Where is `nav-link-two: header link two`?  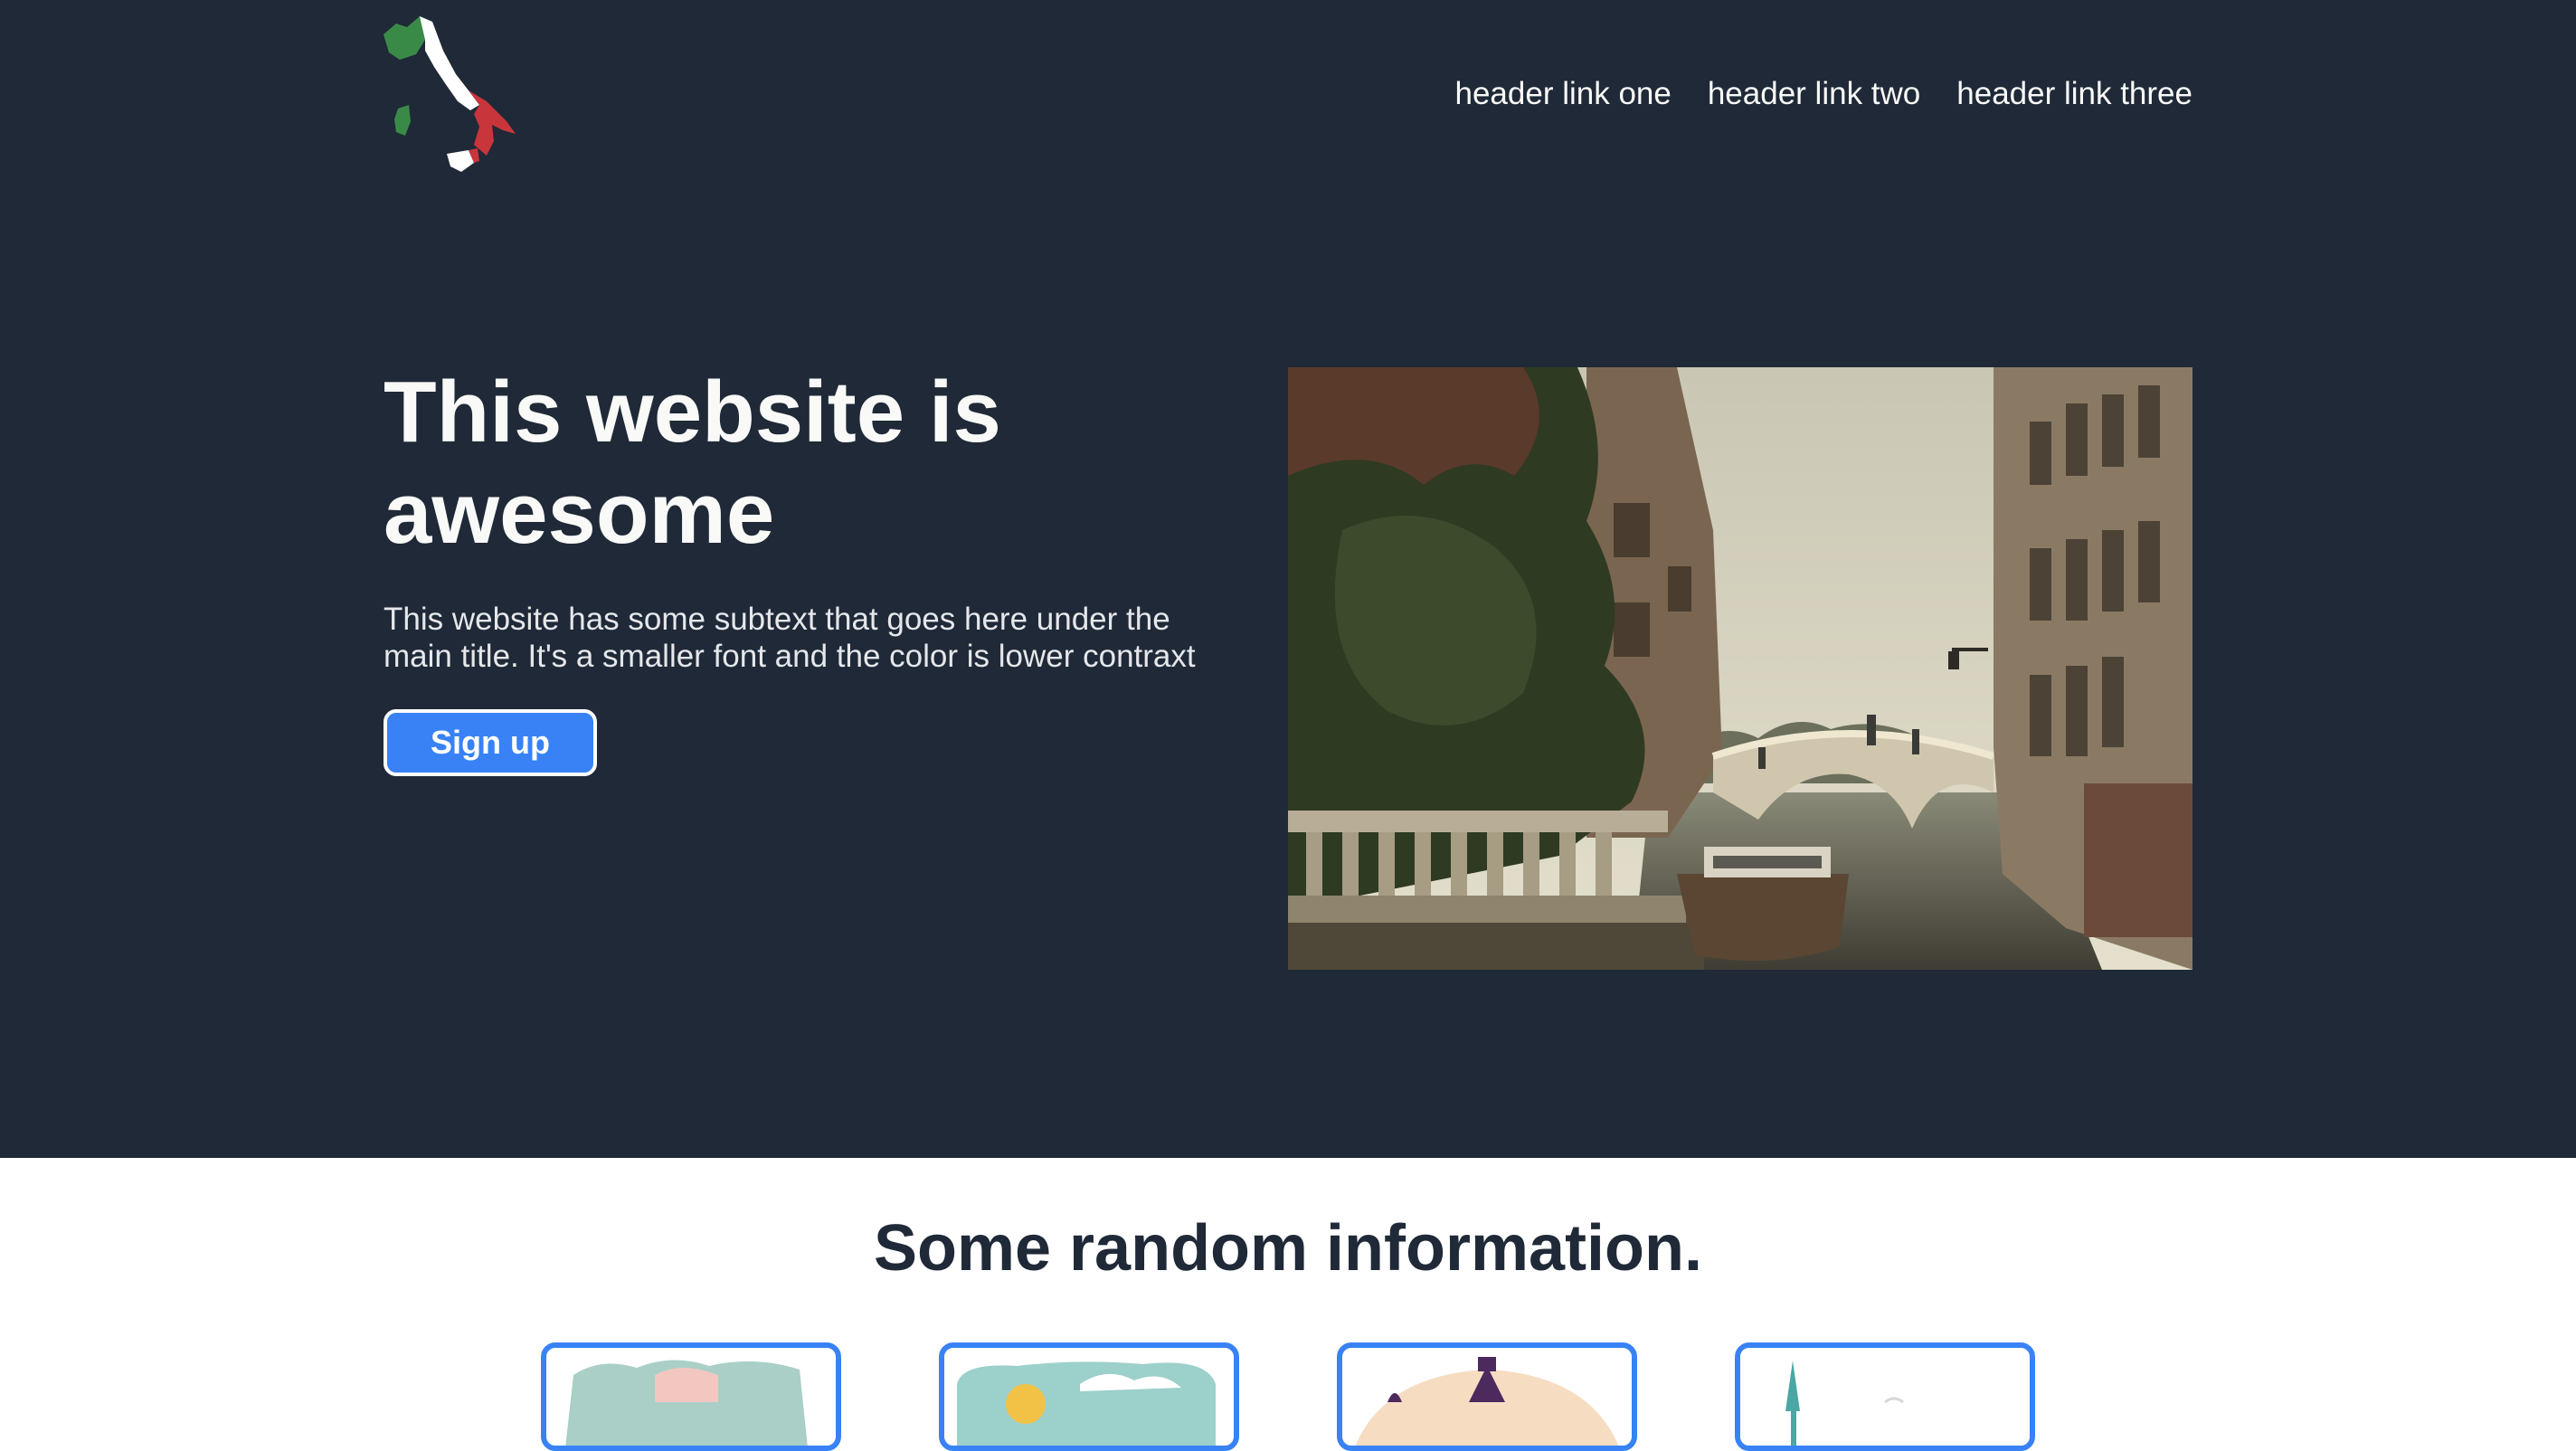 nav-link-two: header link two is located at coordinates (1814, 94).